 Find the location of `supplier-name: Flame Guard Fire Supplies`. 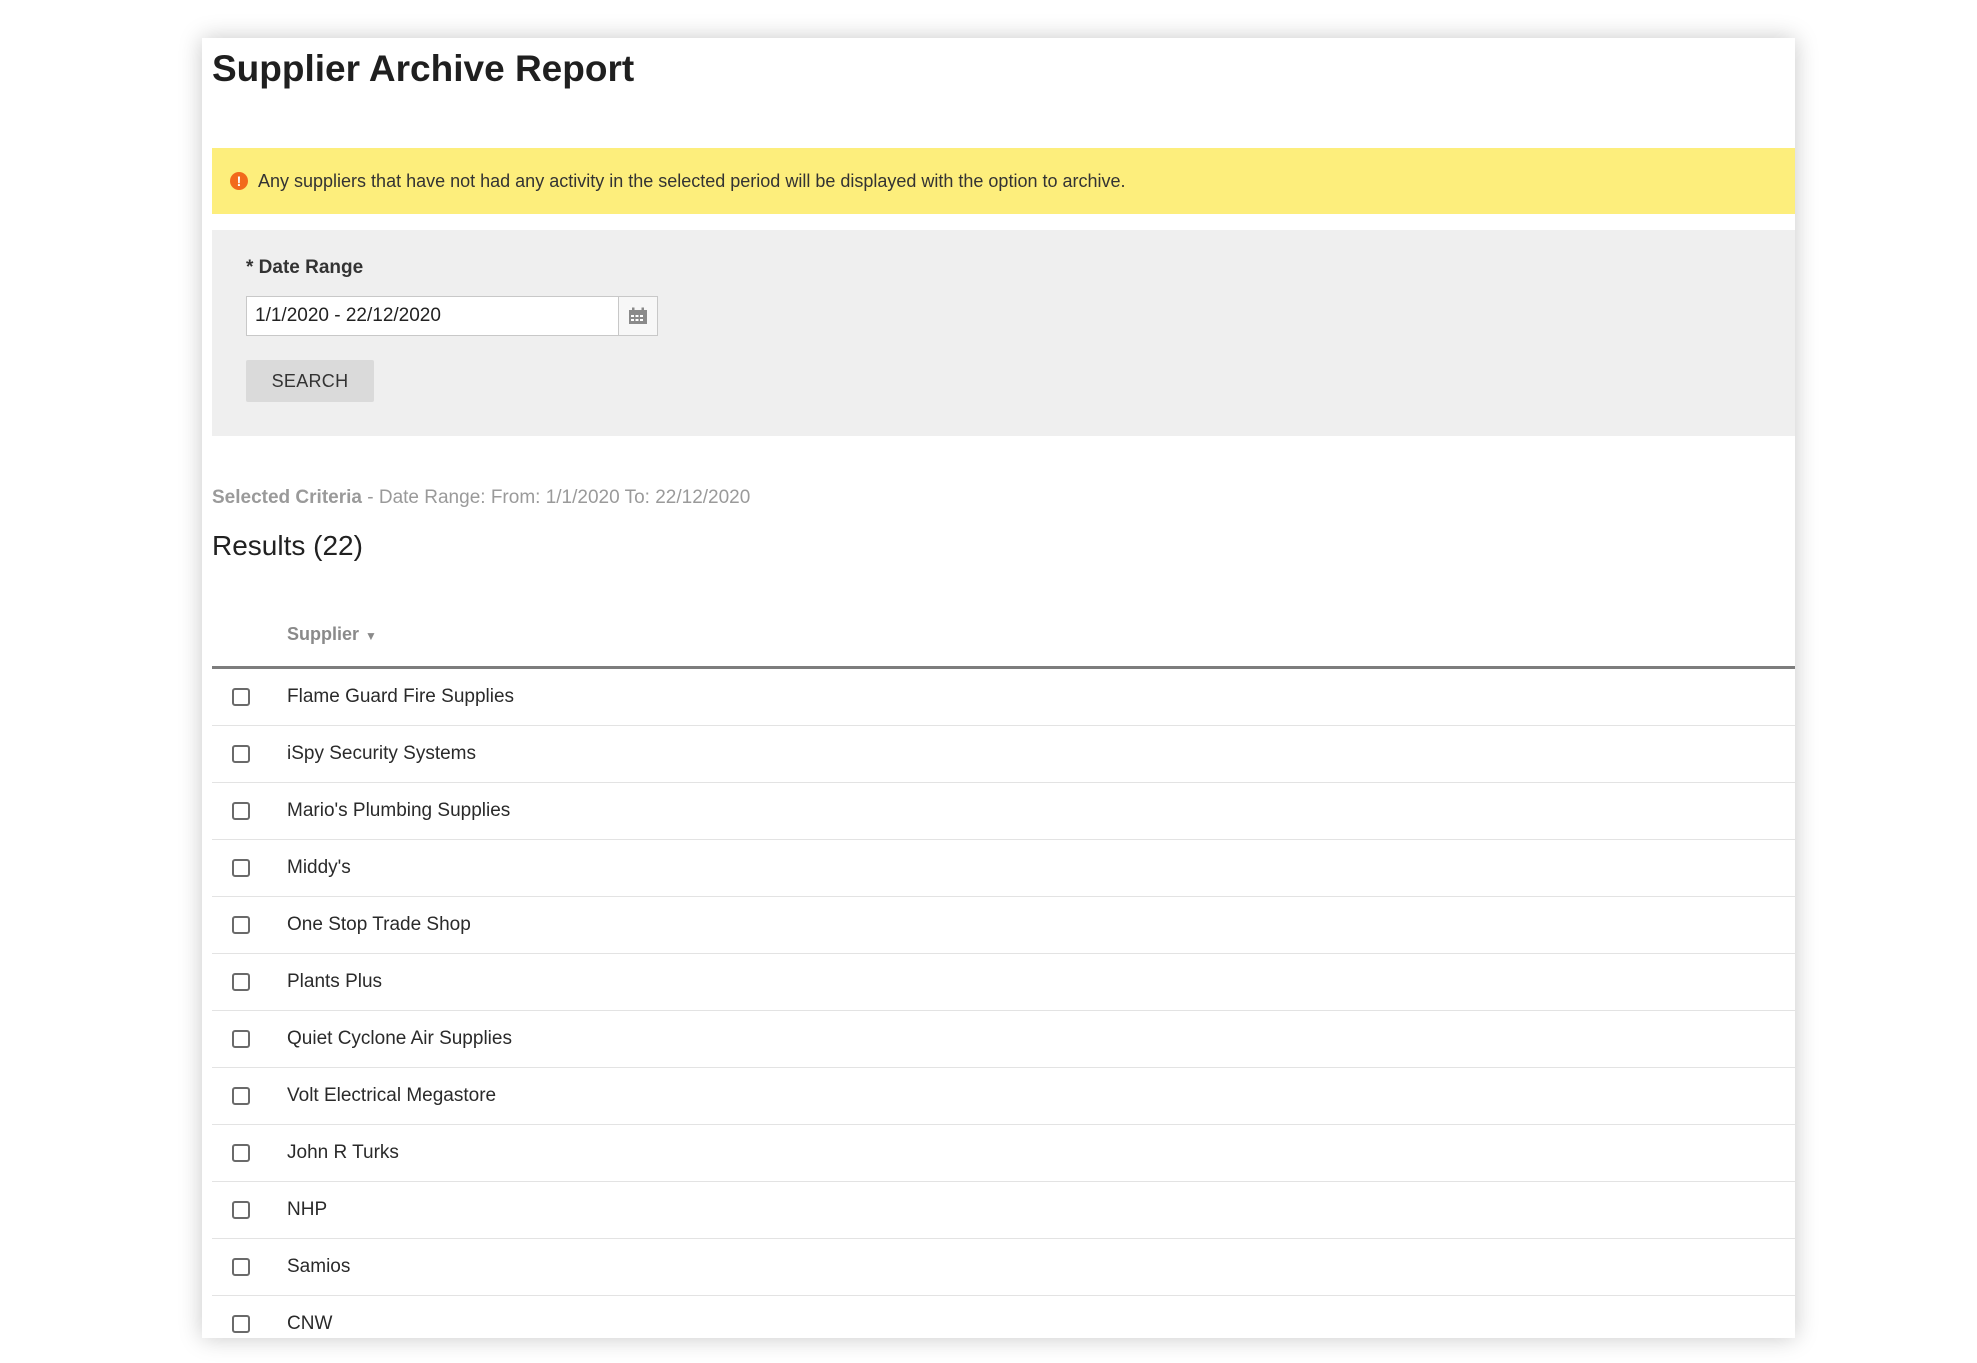

supplier-name: Flame Guard Fire Supplies is located at coordinates (401, 696).